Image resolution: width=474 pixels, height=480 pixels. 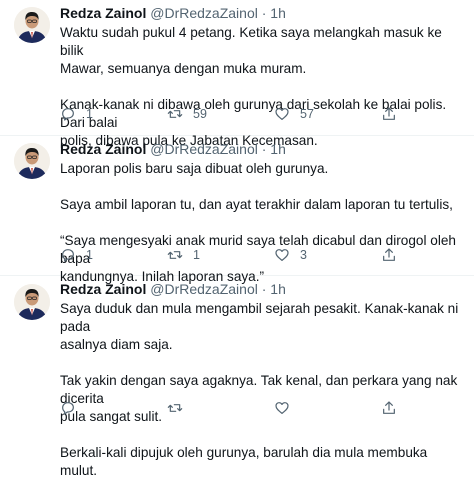 What do you see at coordinates (327, 114) in the screenshot?
I see `like-button: 57` at bounding box center [327, 114].